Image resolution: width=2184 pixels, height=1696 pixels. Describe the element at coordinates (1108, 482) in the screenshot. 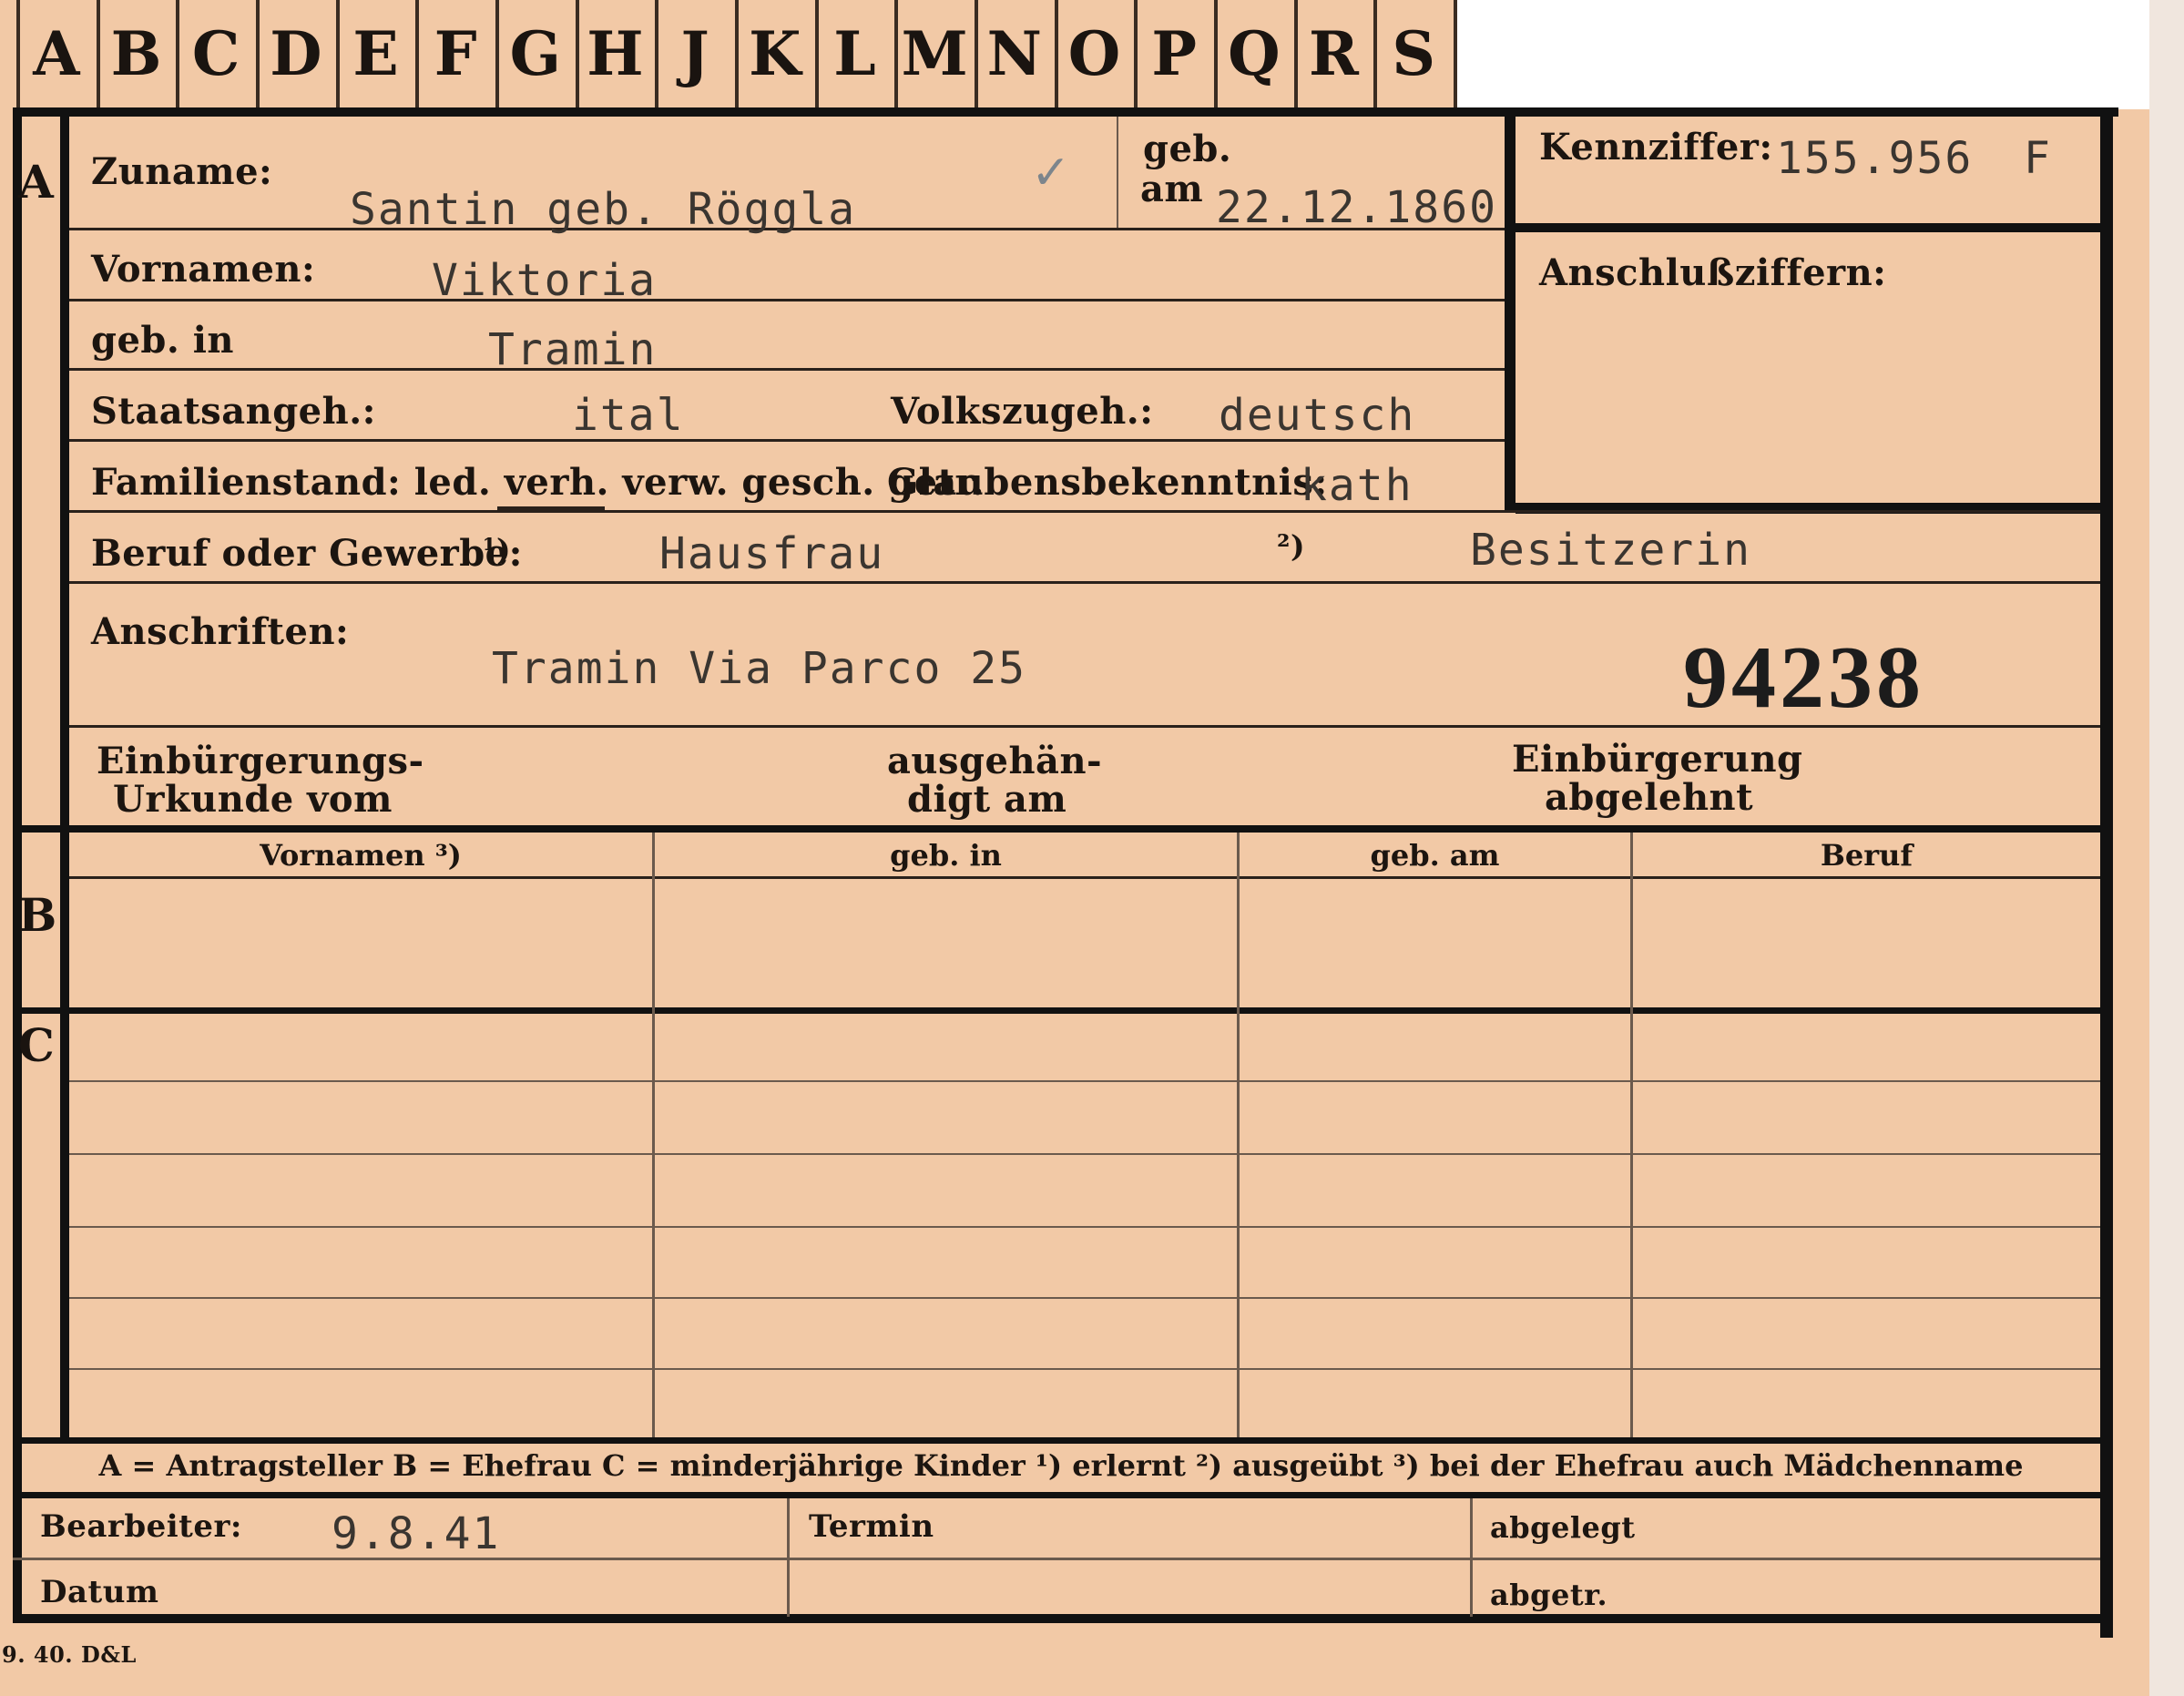

I see `glaubens-label: Glaubensbekenntnis:` at that location.